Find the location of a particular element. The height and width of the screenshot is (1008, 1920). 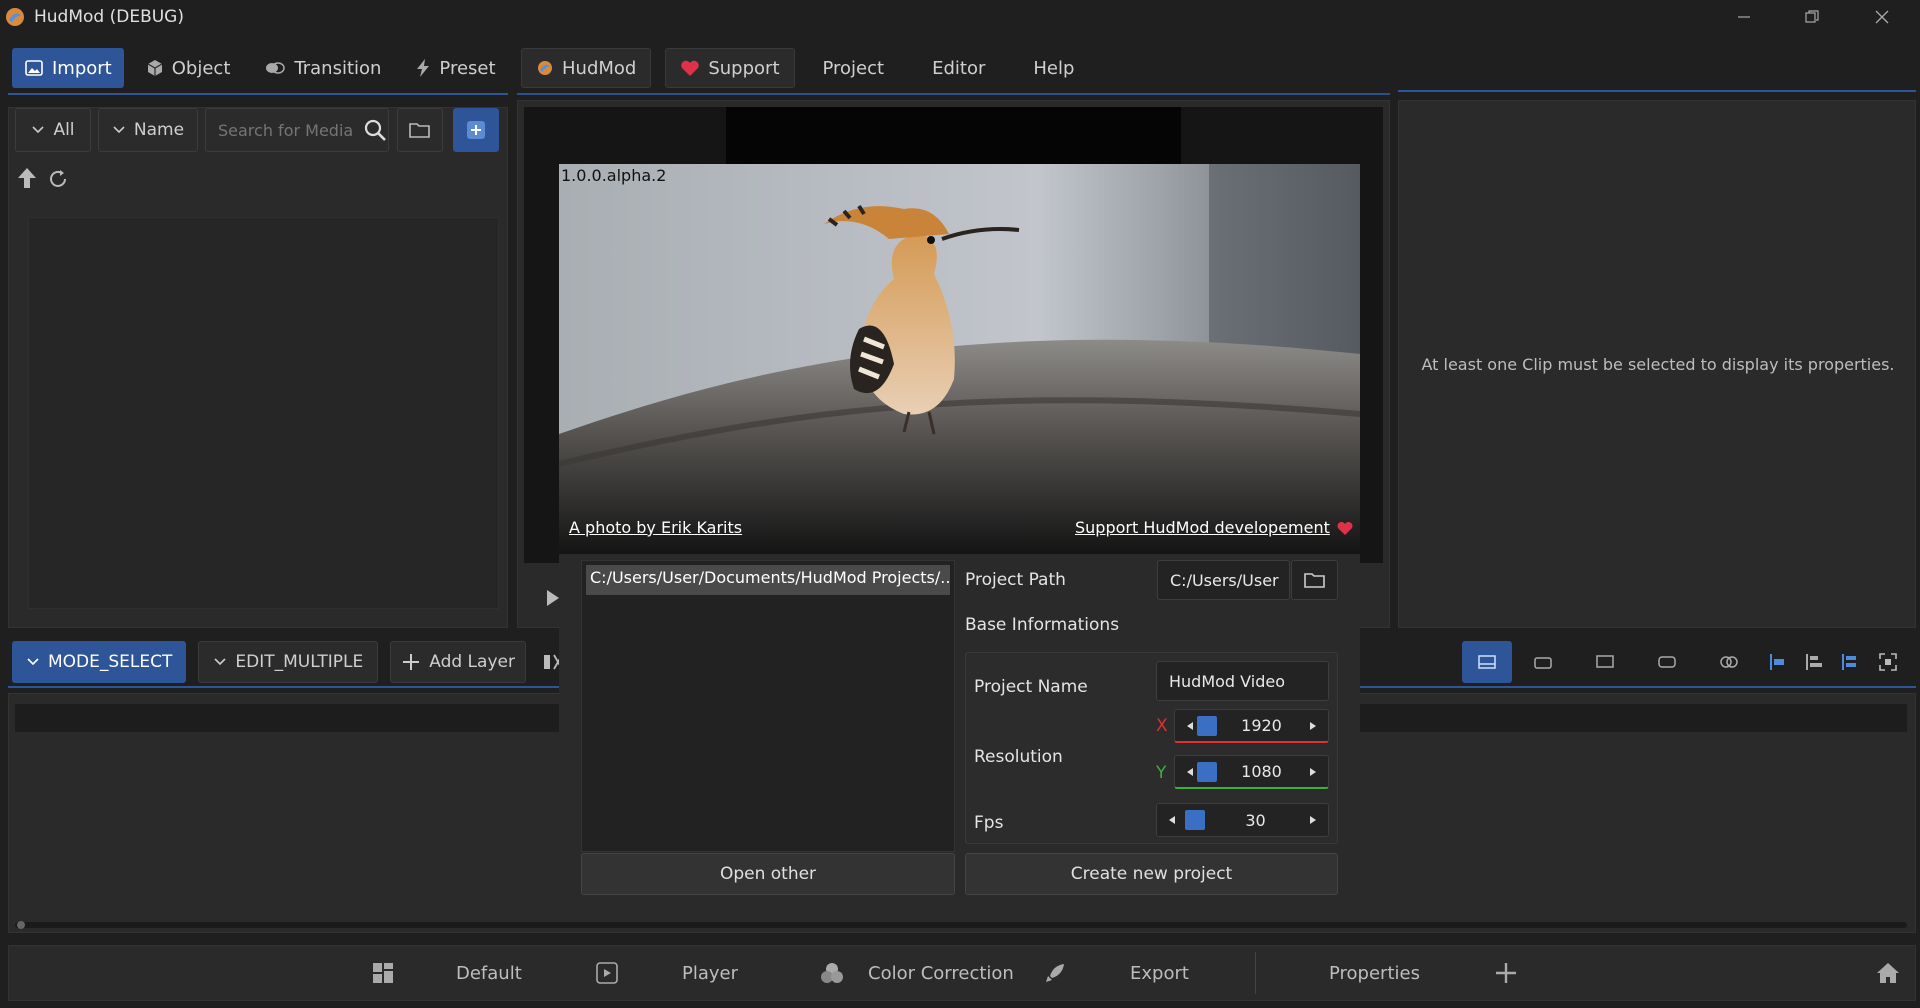

tab-transition: Transition is located at coordinates (322, 68).